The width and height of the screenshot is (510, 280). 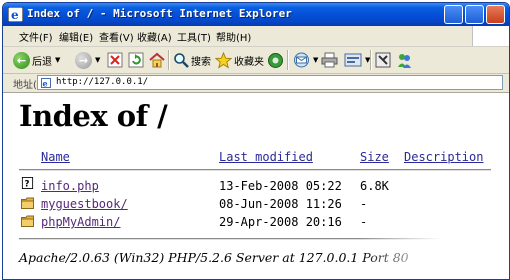 What do you see at coordinates (280, 204) in the screenshot?
I see `folder-modified: 08-Jun-2008 11:26` at bounding box center [280, 204].